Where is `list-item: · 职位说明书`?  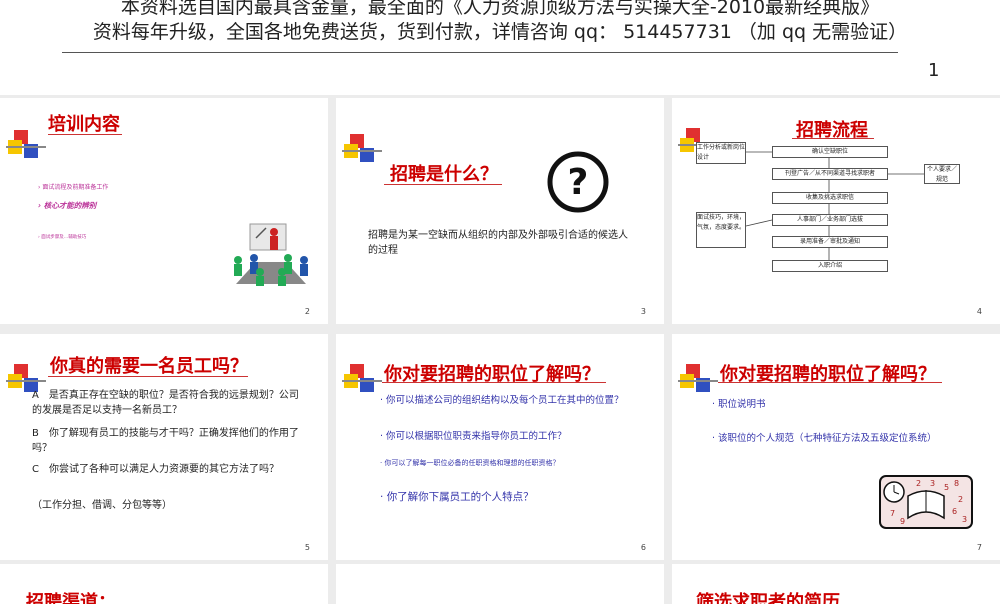
list-item: · 职位说明书 is located at coordinates (739, 404).